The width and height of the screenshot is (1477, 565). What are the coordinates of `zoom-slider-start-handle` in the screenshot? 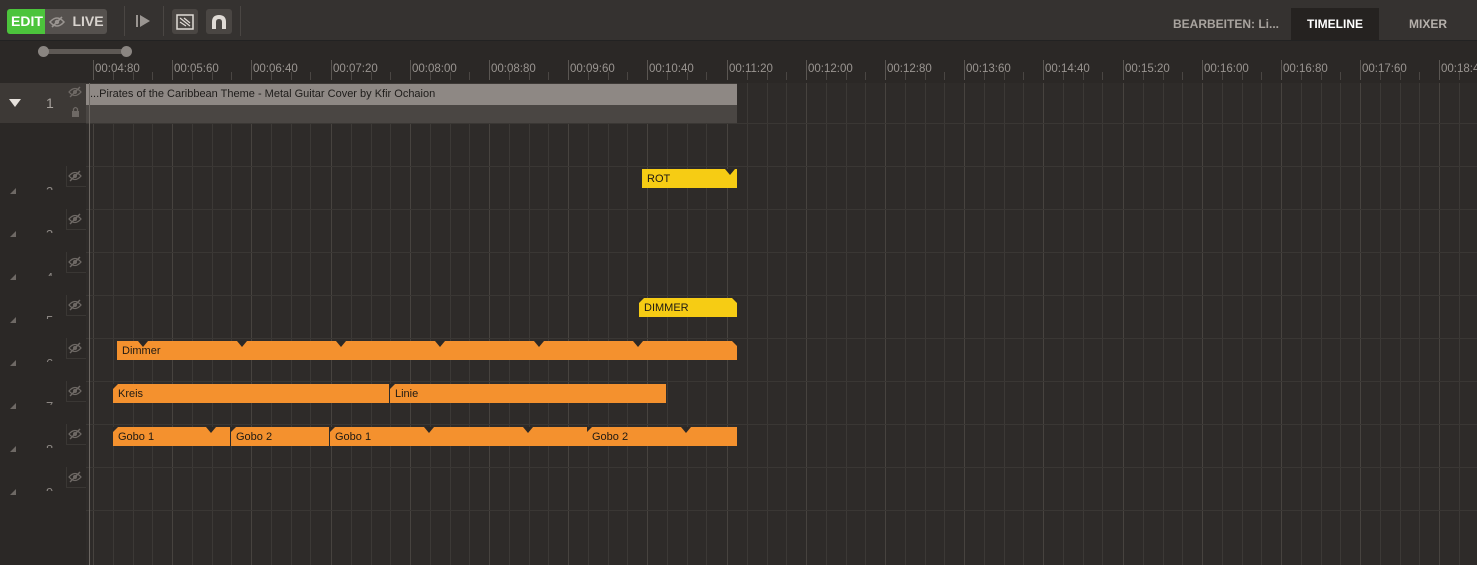 It's located at (43, 51).